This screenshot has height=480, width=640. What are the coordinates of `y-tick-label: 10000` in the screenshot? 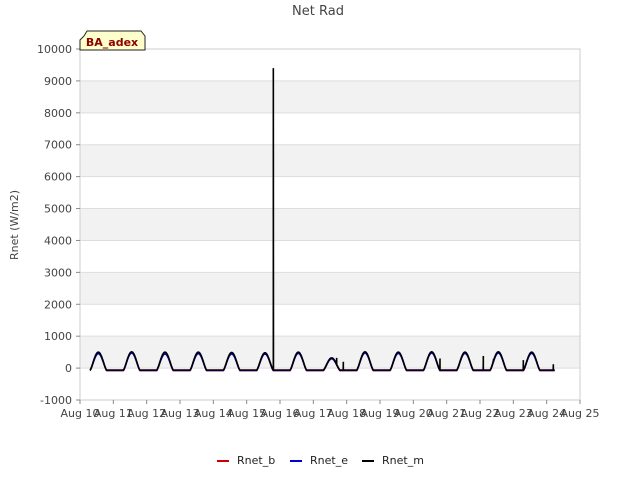 It's located at (54, 49).